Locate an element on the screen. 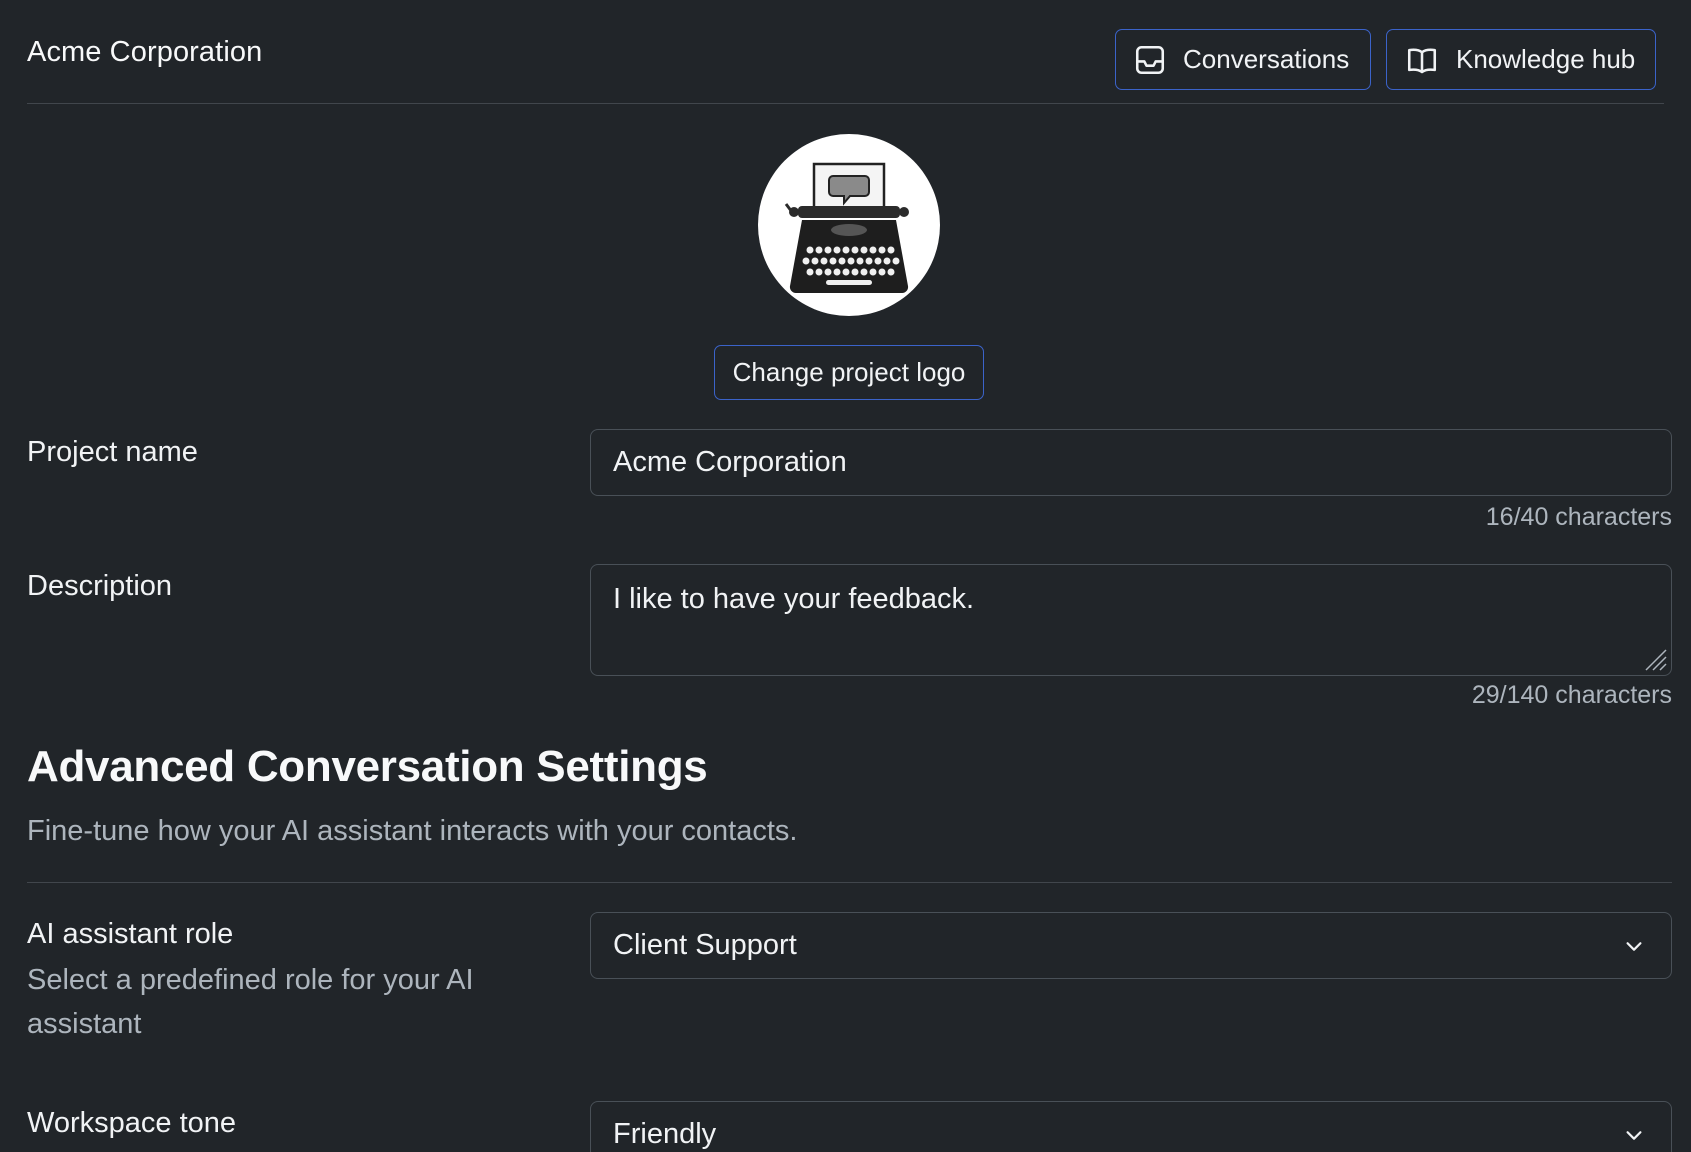 This screenshot has width=1691, height=1152. project-name-counter: 16/40 characters is located at coordinates (1578, 517).